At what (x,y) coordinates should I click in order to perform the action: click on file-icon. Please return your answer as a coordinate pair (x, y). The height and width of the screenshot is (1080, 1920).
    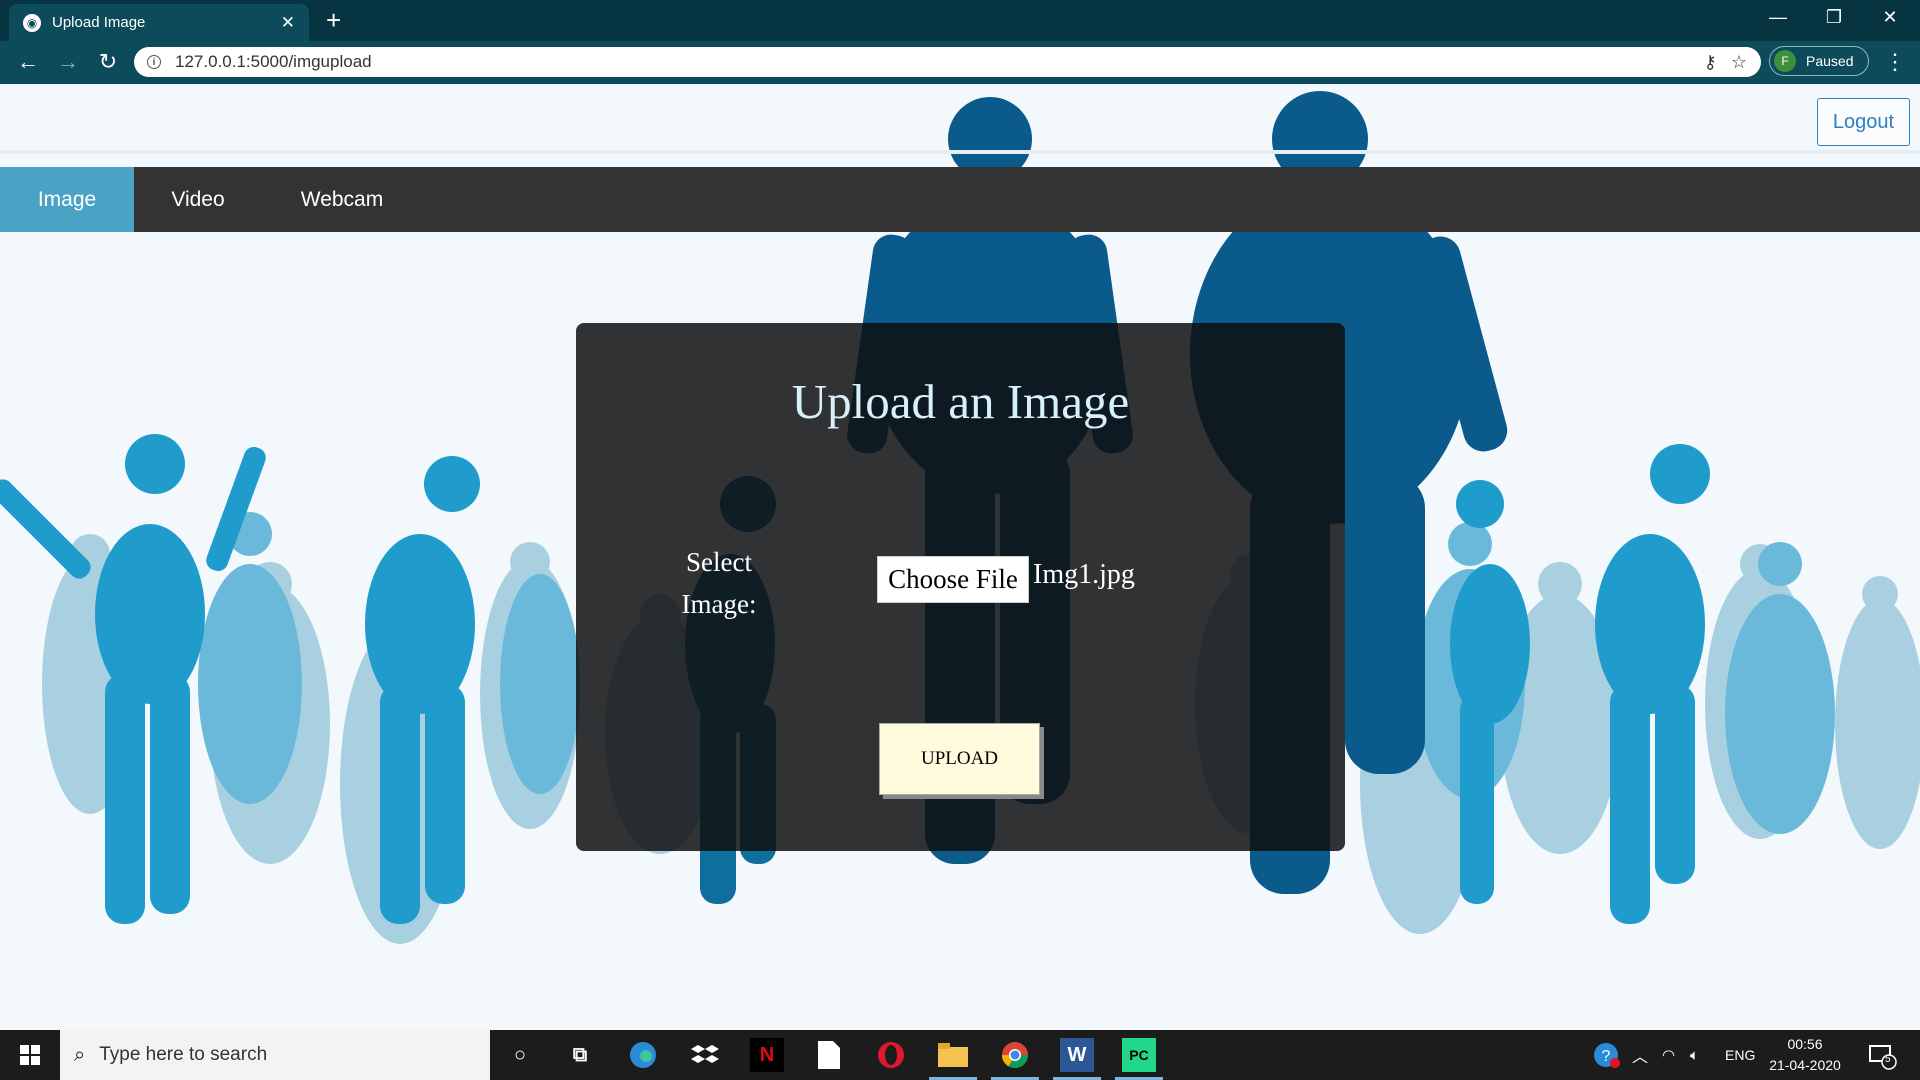
    Looking at the image, I should click on (829, 1055).